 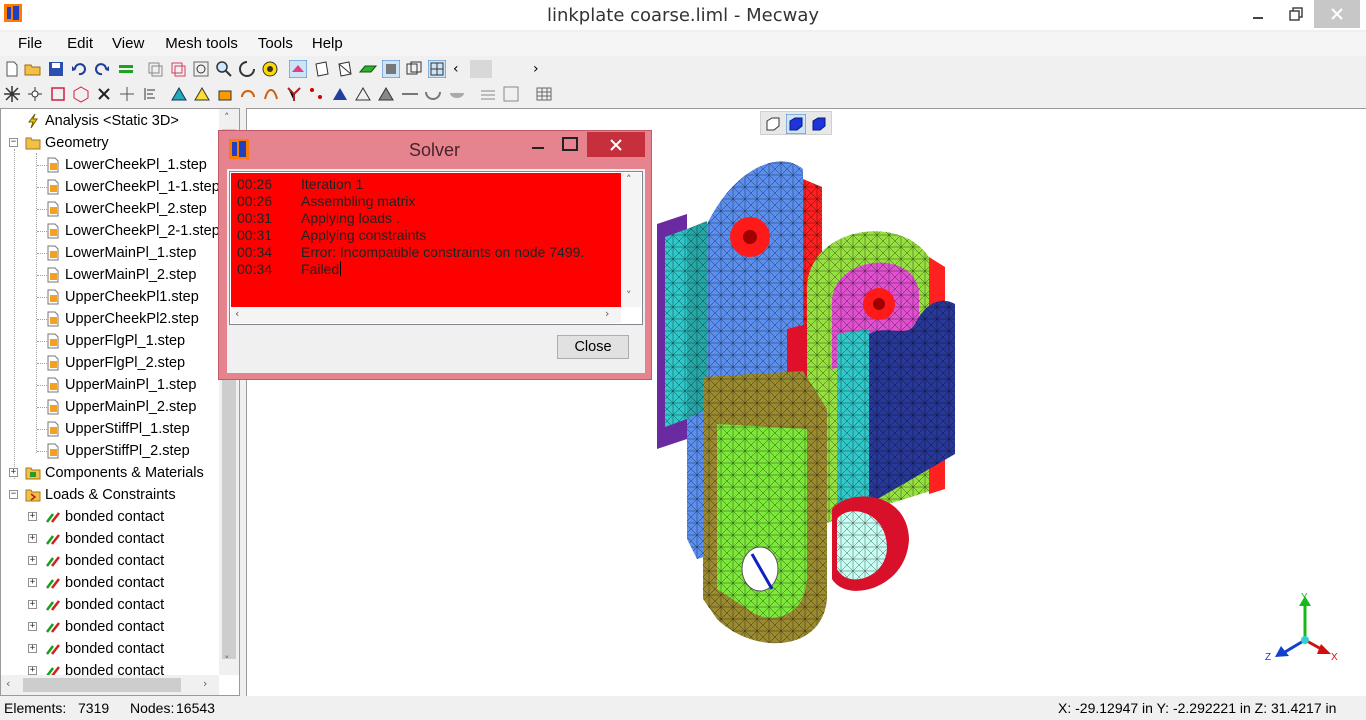 What do you see at coordinates (248, 94) in the screenshot?
I see `revolve-icon` at bounding box center [248, 94].